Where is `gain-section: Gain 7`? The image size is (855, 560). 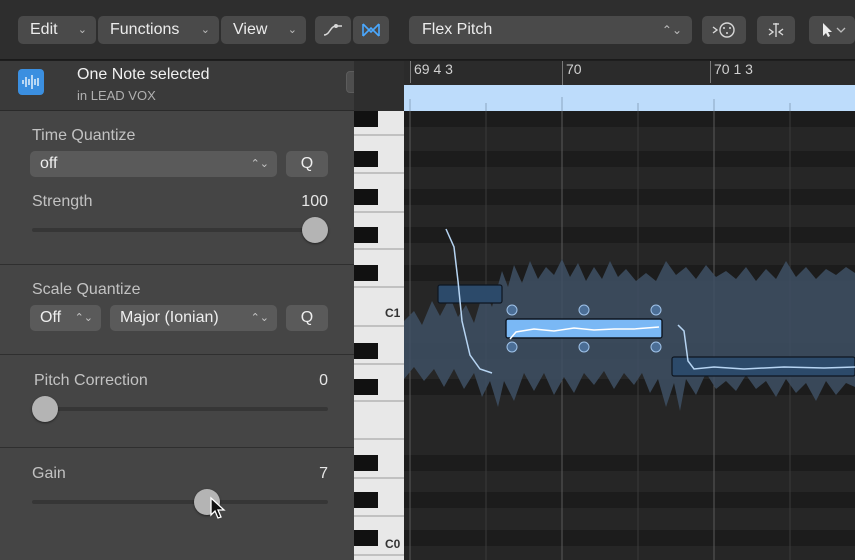 gain-section: Gain 7 is located at coordinates (177, 503).